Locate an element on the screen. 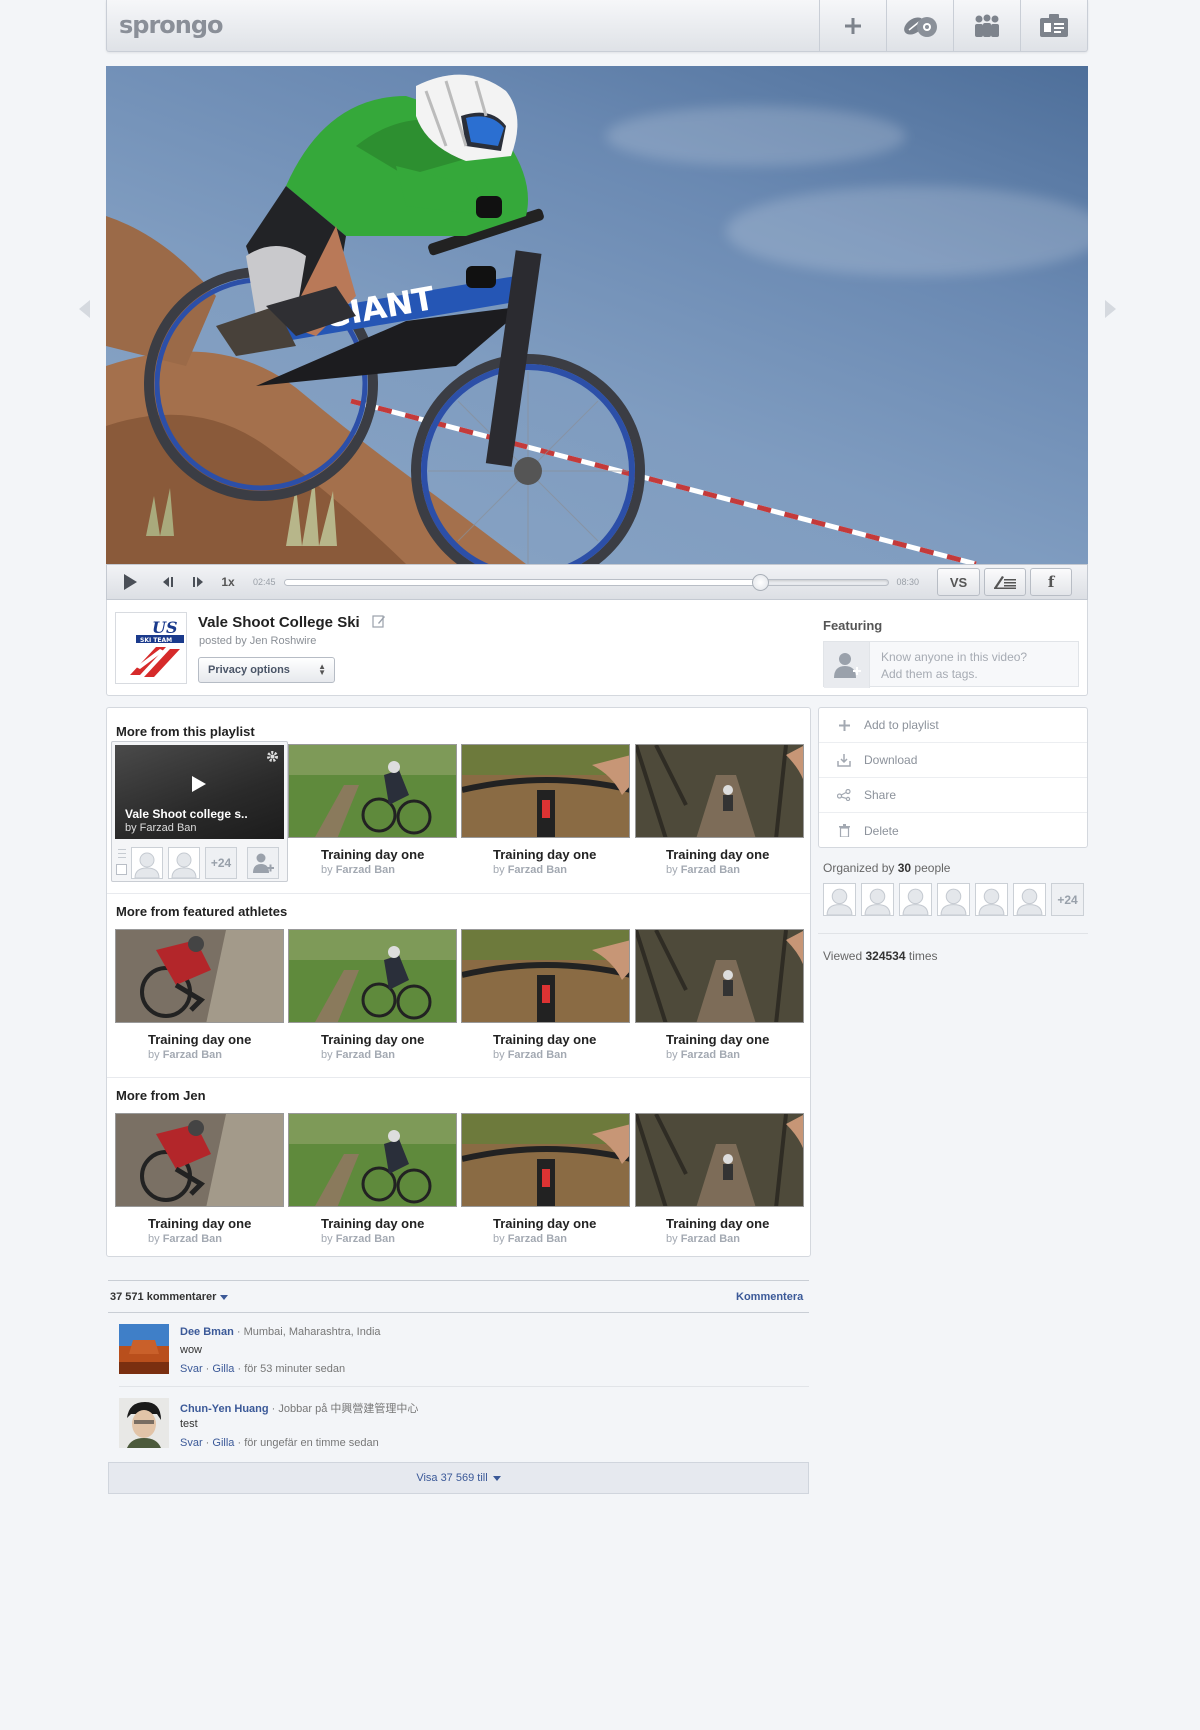 The height and width of the screenshot is (1730, 1200). current-video-thumbnail: Vale Shoot college s.. by Farzad Ban is located at coordinates (199, 792).